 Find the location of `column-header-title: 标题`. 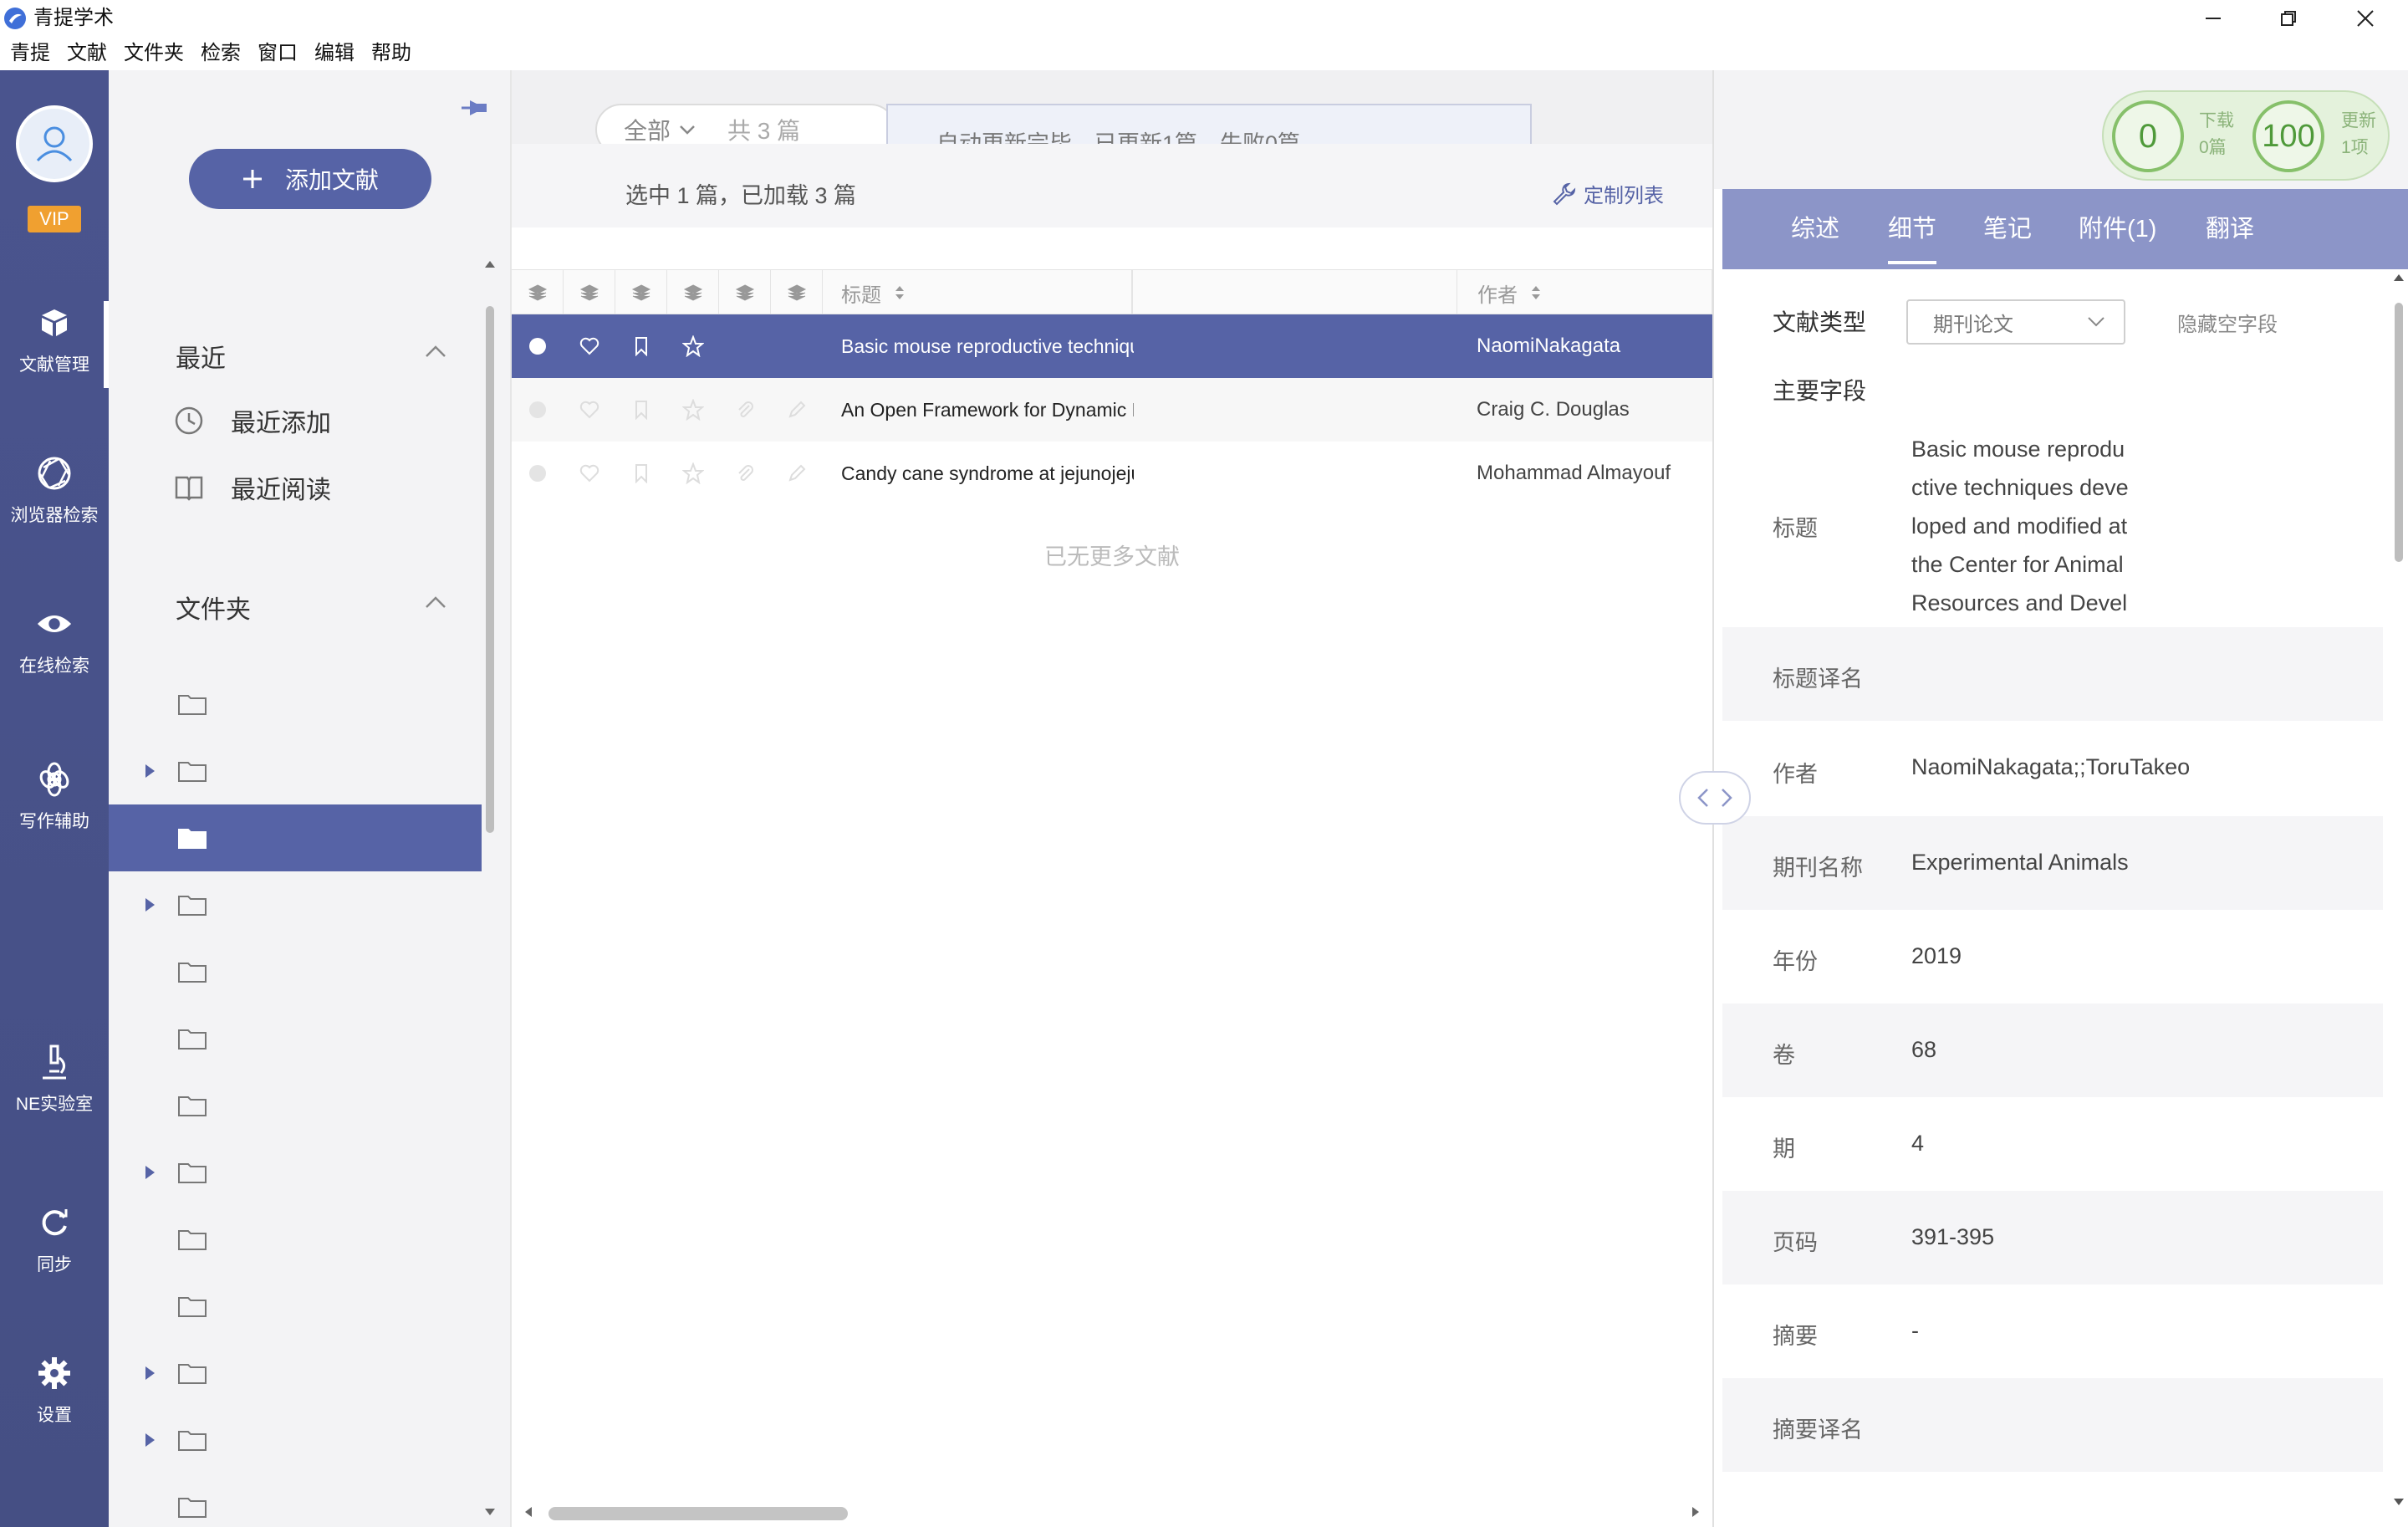

column-header-title: 标题 is located at coordinates (977, 292).